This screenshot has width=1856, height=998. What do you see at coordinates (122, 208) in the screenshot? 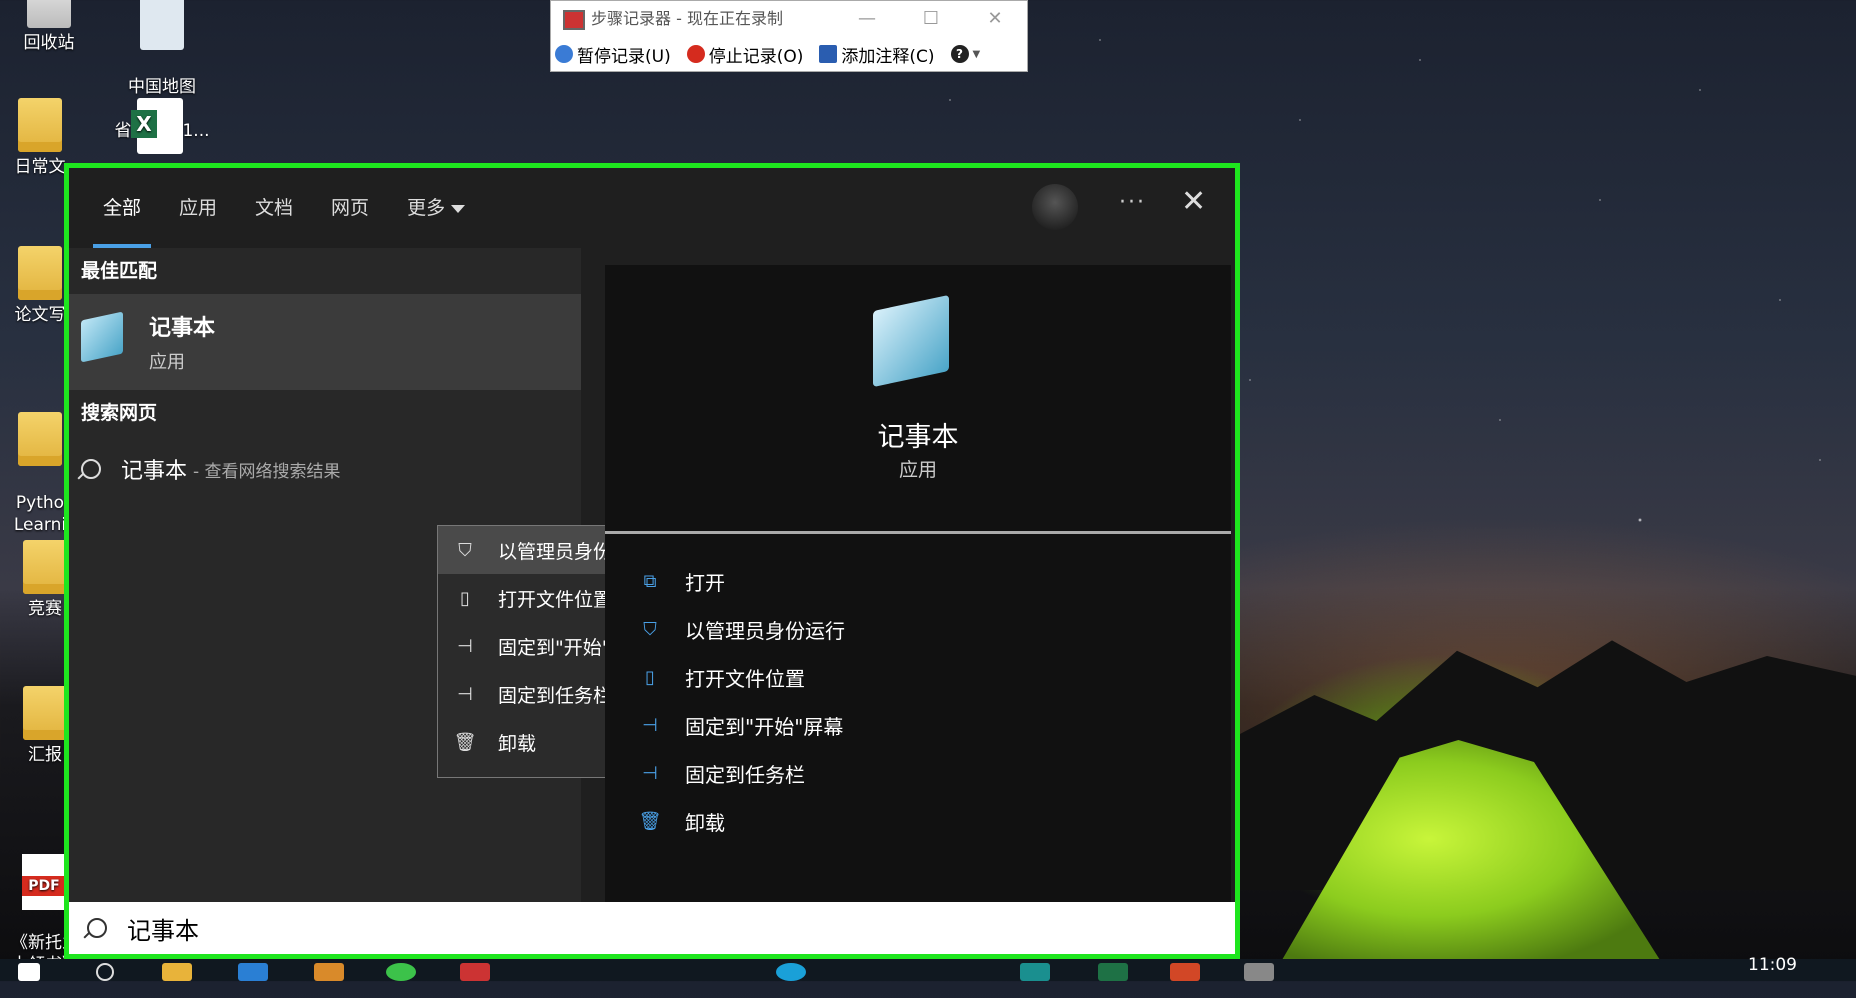
I see `tab-all: 全部` at bounding box center [122, 208].